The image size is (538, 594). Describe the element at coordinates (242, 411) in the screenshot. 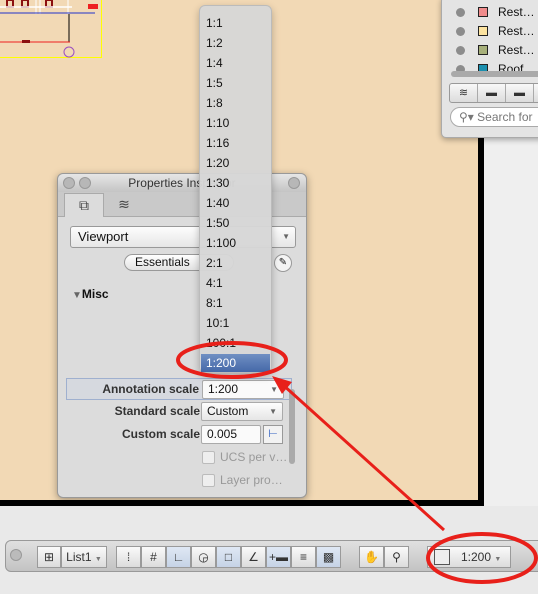

I see `standard-scale-select: Custom ▼` at that location.